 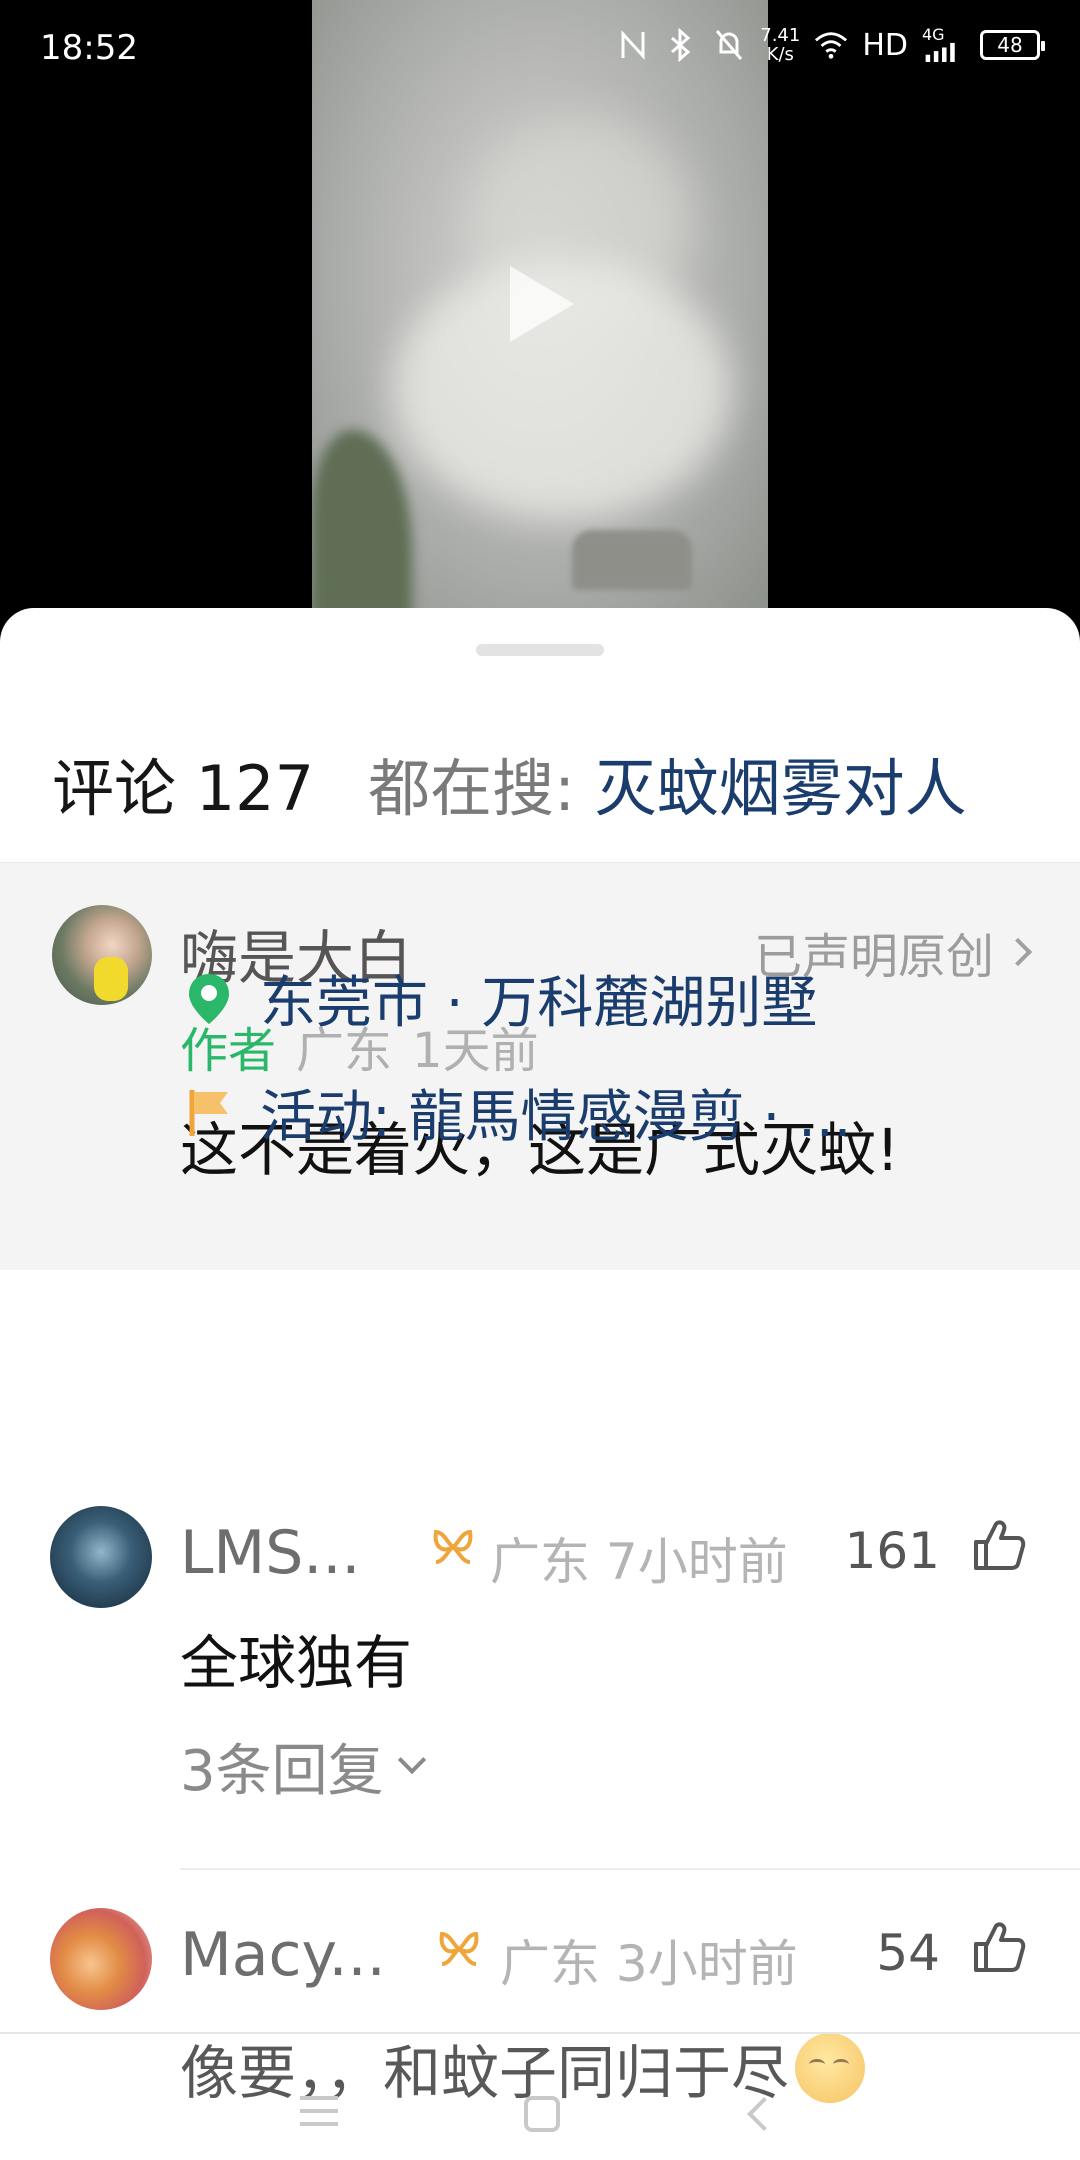 I want to click on net-speed: 7.41 K/s, so click(x=780, y=45).